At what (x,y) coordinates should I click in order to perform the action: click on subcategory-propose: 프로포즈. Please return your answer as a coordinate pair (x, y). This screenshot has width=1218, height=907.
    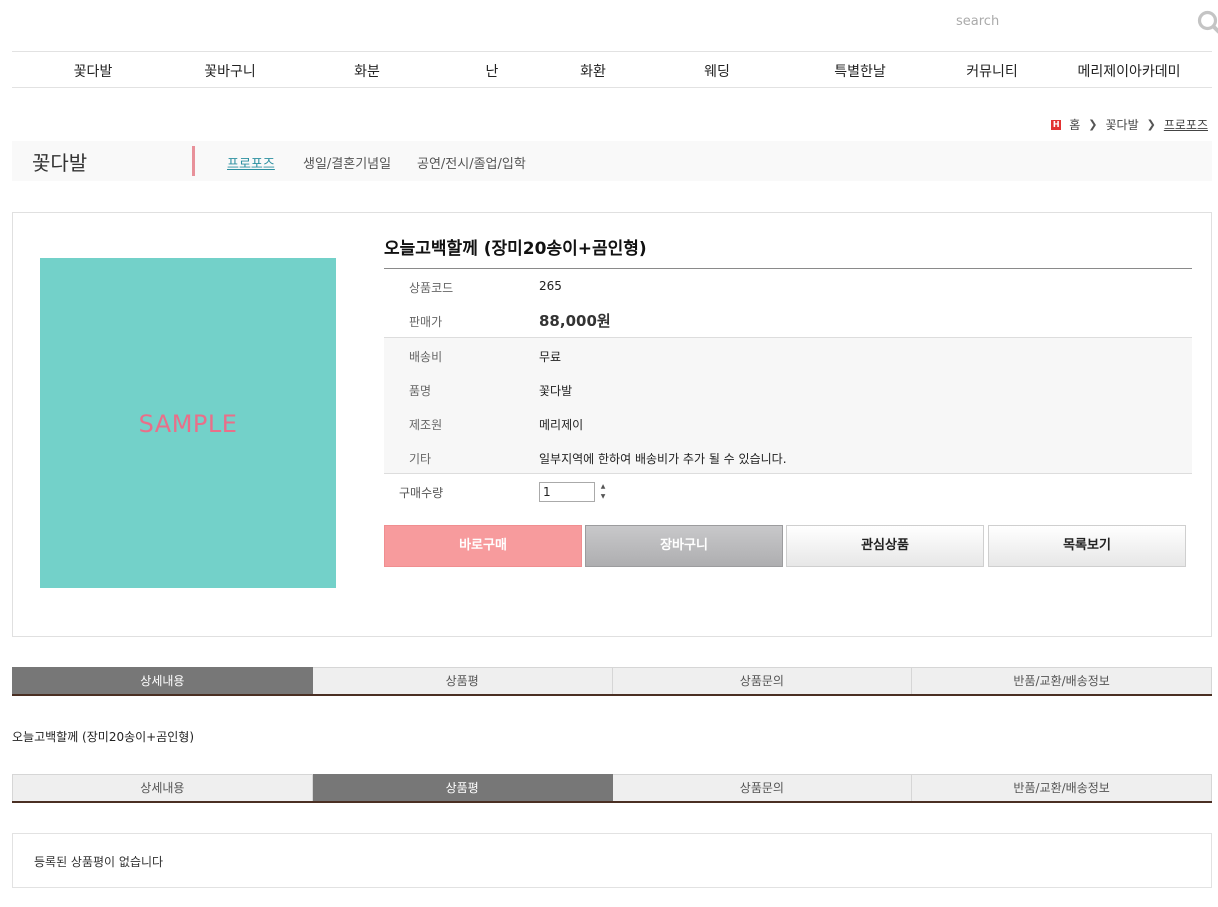
    Looking at the image, I should click on (251, 162).